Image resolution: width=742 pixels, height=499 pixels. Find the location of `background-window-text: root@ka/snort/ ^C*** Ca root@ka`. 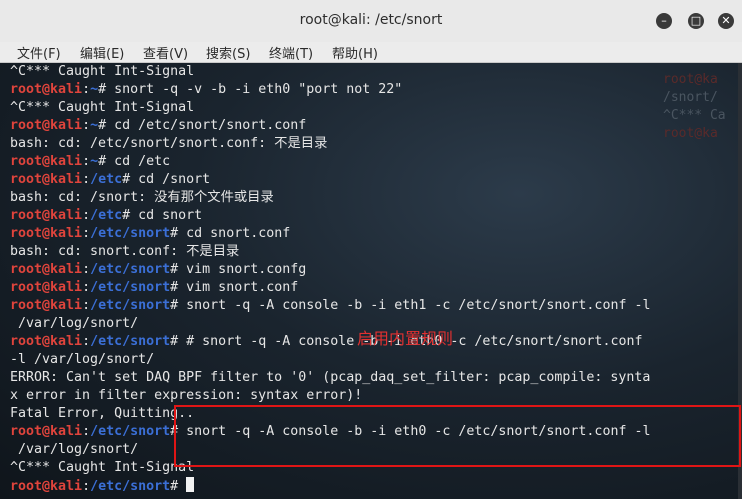

background-window-text: root@ka/snort/ ^C*** Ca root@ka is located at coordinates (694, 107).